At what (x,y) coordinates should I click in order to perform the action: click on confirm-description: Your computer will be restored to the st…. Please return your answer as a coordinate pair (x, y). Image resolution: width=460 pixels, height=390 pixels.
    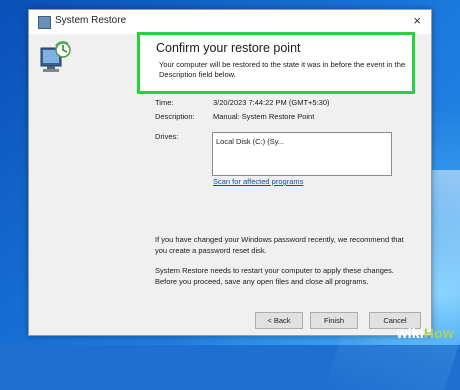
    Looking at the image, I should click on (282, 69).